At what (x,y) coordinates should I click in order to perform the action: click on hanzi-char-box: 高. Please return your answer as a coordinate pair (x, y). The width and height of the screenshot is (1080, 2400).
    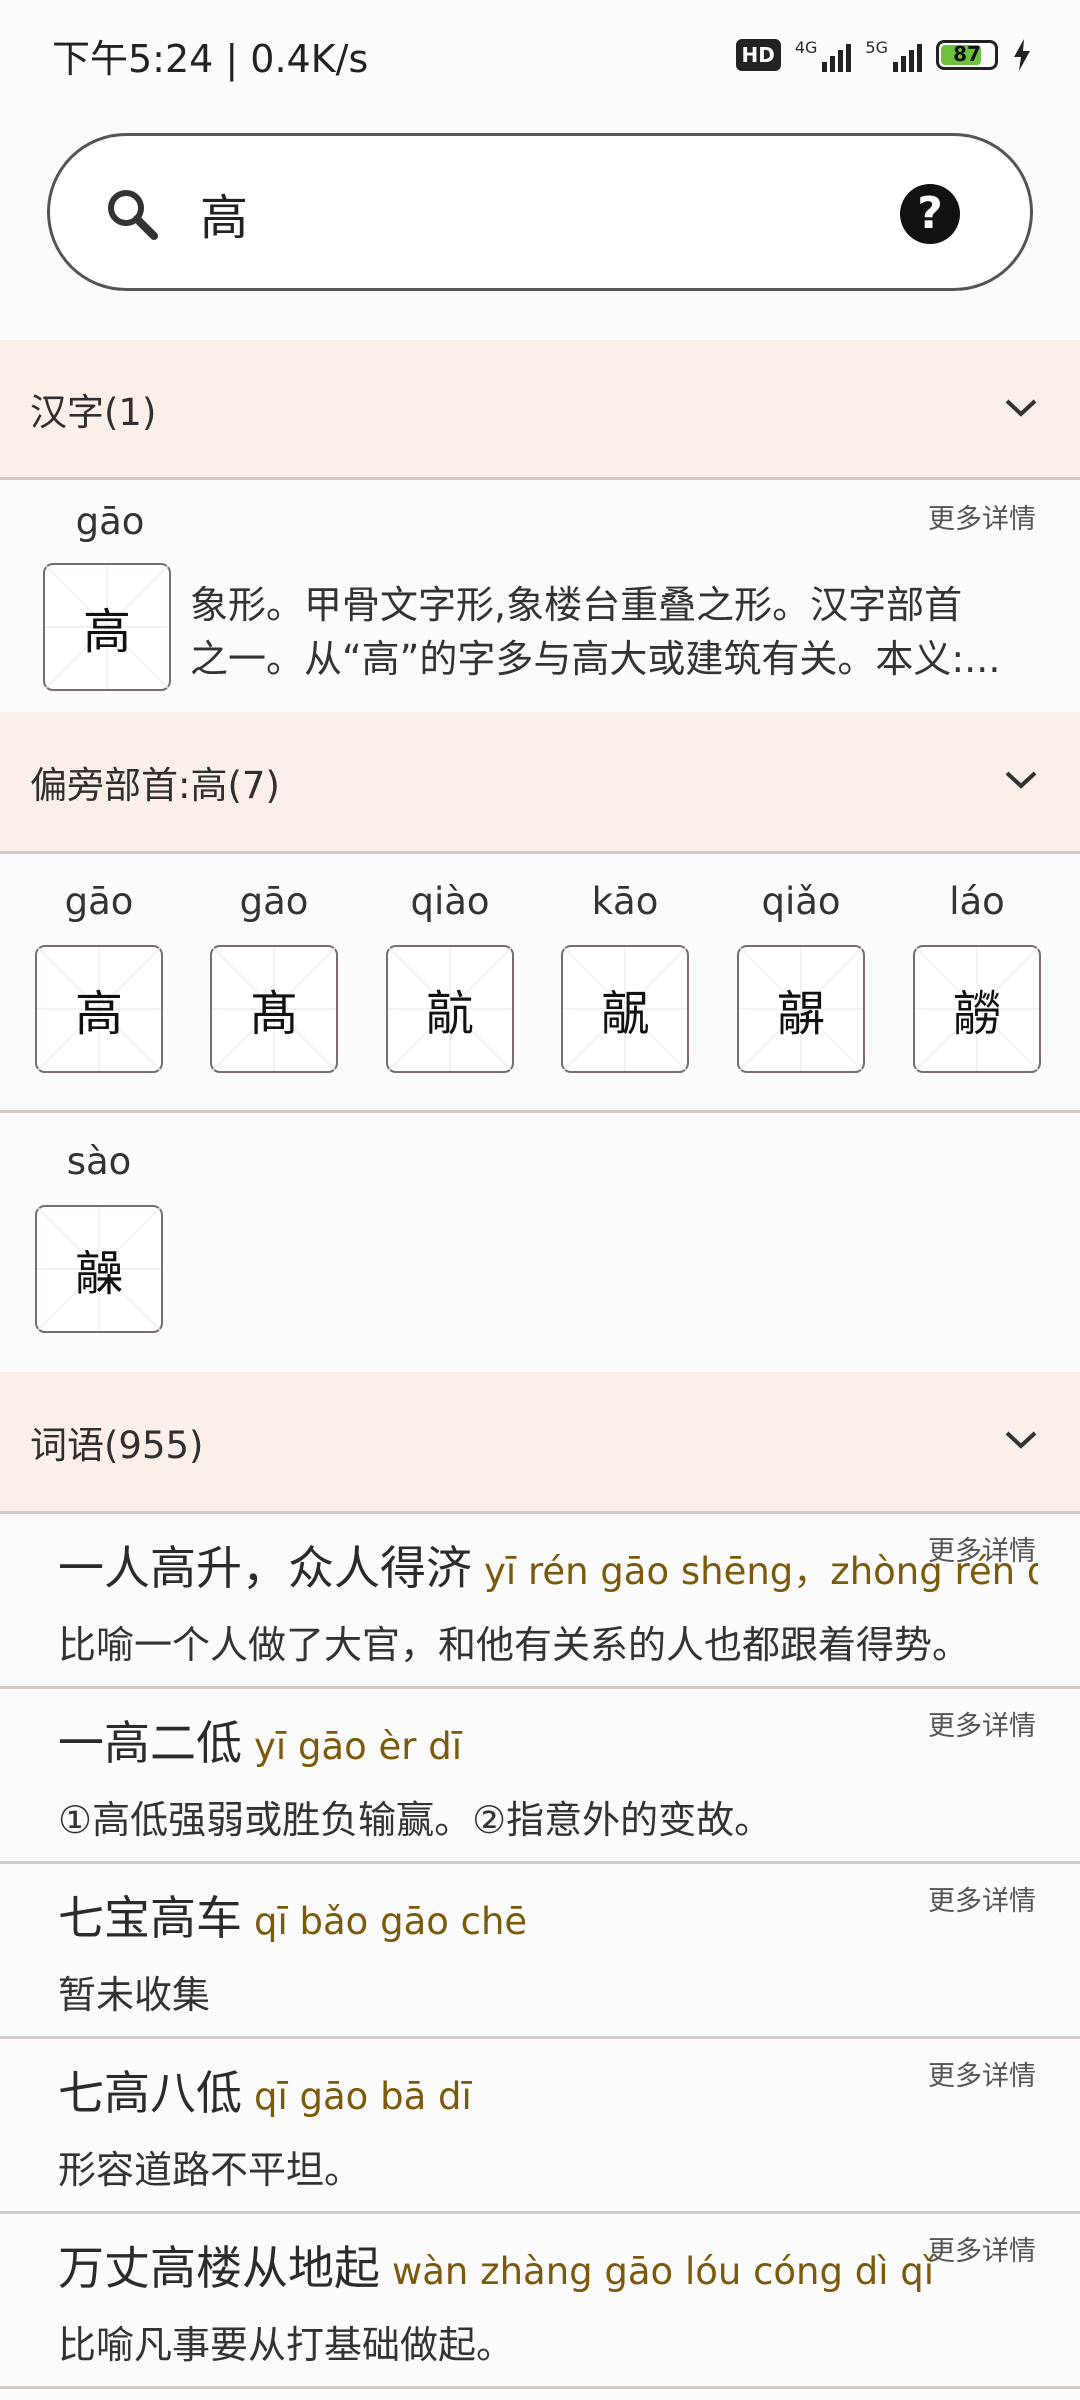
    Looking at the image, I should click on (107, 627).